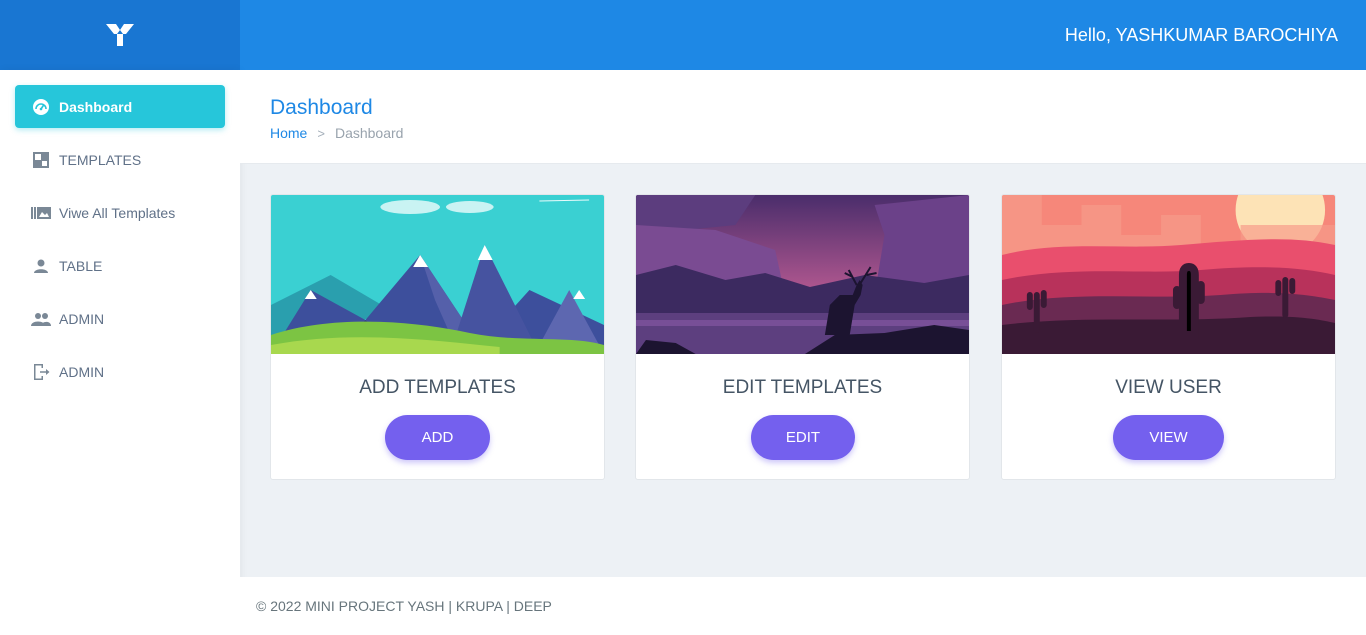 The width and height of the screenshot is (1366, 635). Describe the element at coordinates (41, 160) in the screenshot. I see `grid-icon` at that location.